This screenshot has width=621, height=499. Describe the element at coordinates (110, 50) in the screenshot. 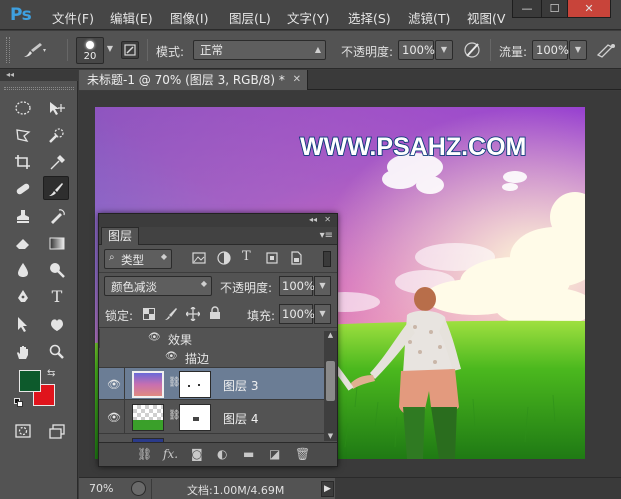

I see `brush-picker-arrow: ▼` at that location.